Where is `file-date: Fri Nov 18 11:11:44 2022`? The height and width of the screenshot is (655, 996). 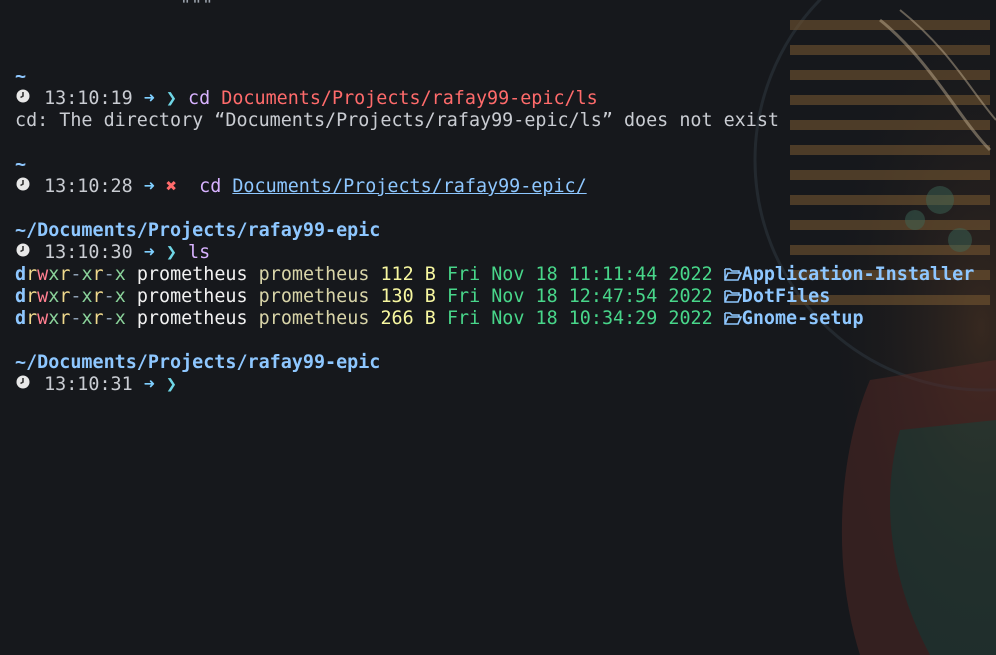
file-date: Fri Nov 18 11:11:44 2022 is located at coordinates (579, 274).